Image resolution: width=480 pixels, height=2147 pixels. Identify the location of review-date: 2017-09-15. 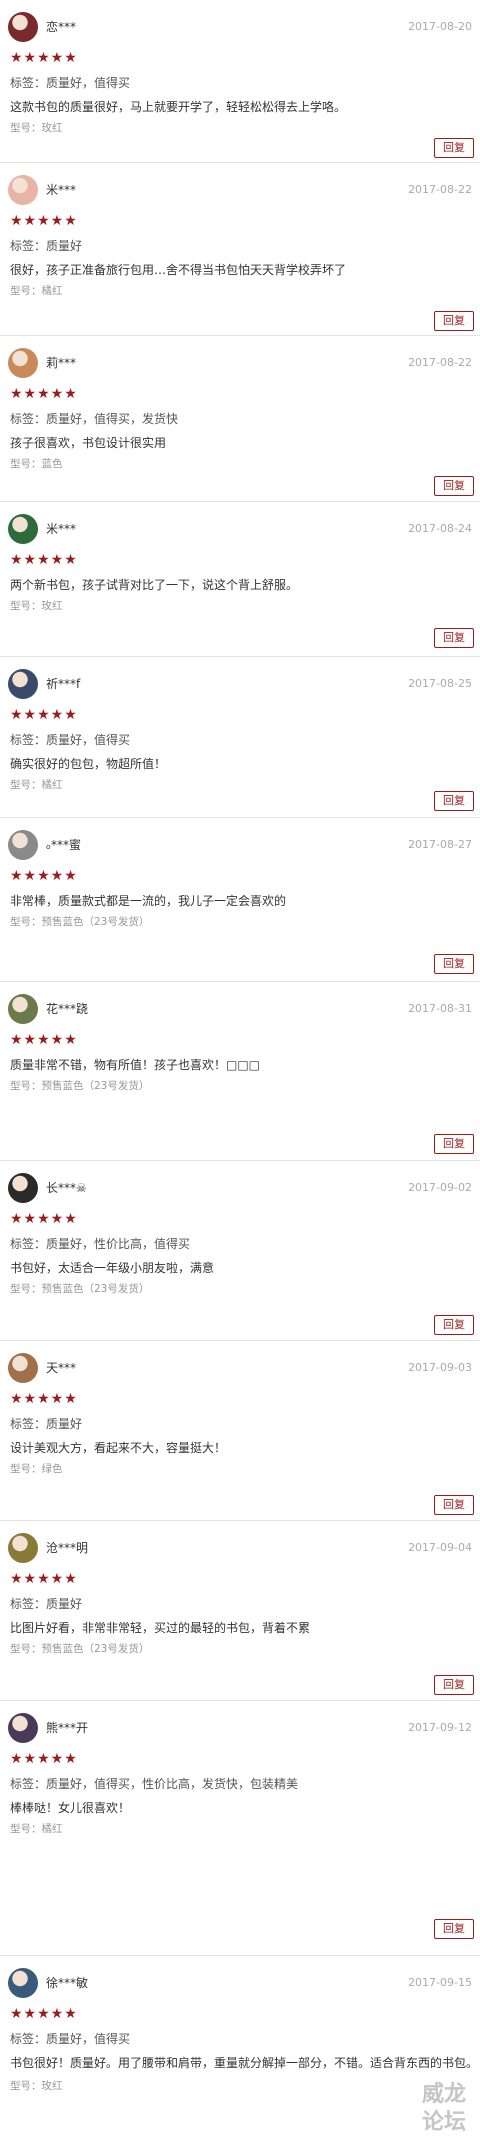
(440, 1982).